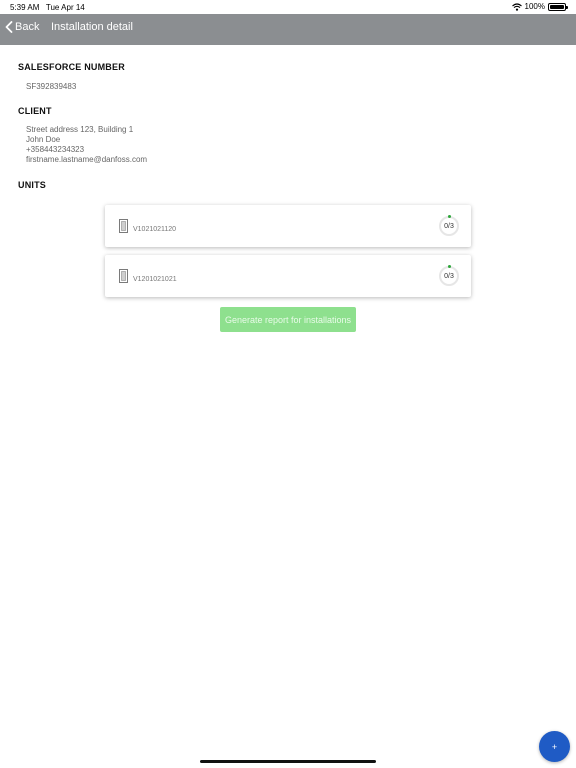 Image resolution: width=576 pixels, height=768 pixels. What do you see at coordinates (155, 279) in the screenshot?
I see `unit-id: V1201021021` at bounding box center [155, 279].